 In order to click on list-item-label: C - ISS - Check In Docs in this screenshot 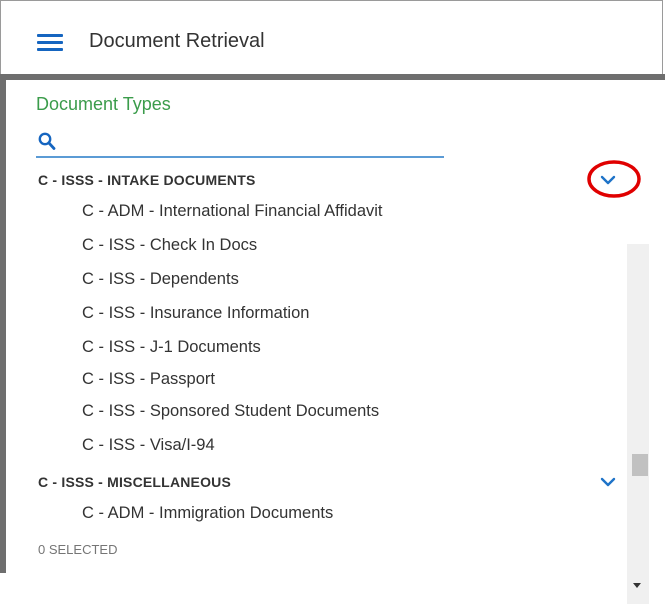, I will do `click(170, 245)`.